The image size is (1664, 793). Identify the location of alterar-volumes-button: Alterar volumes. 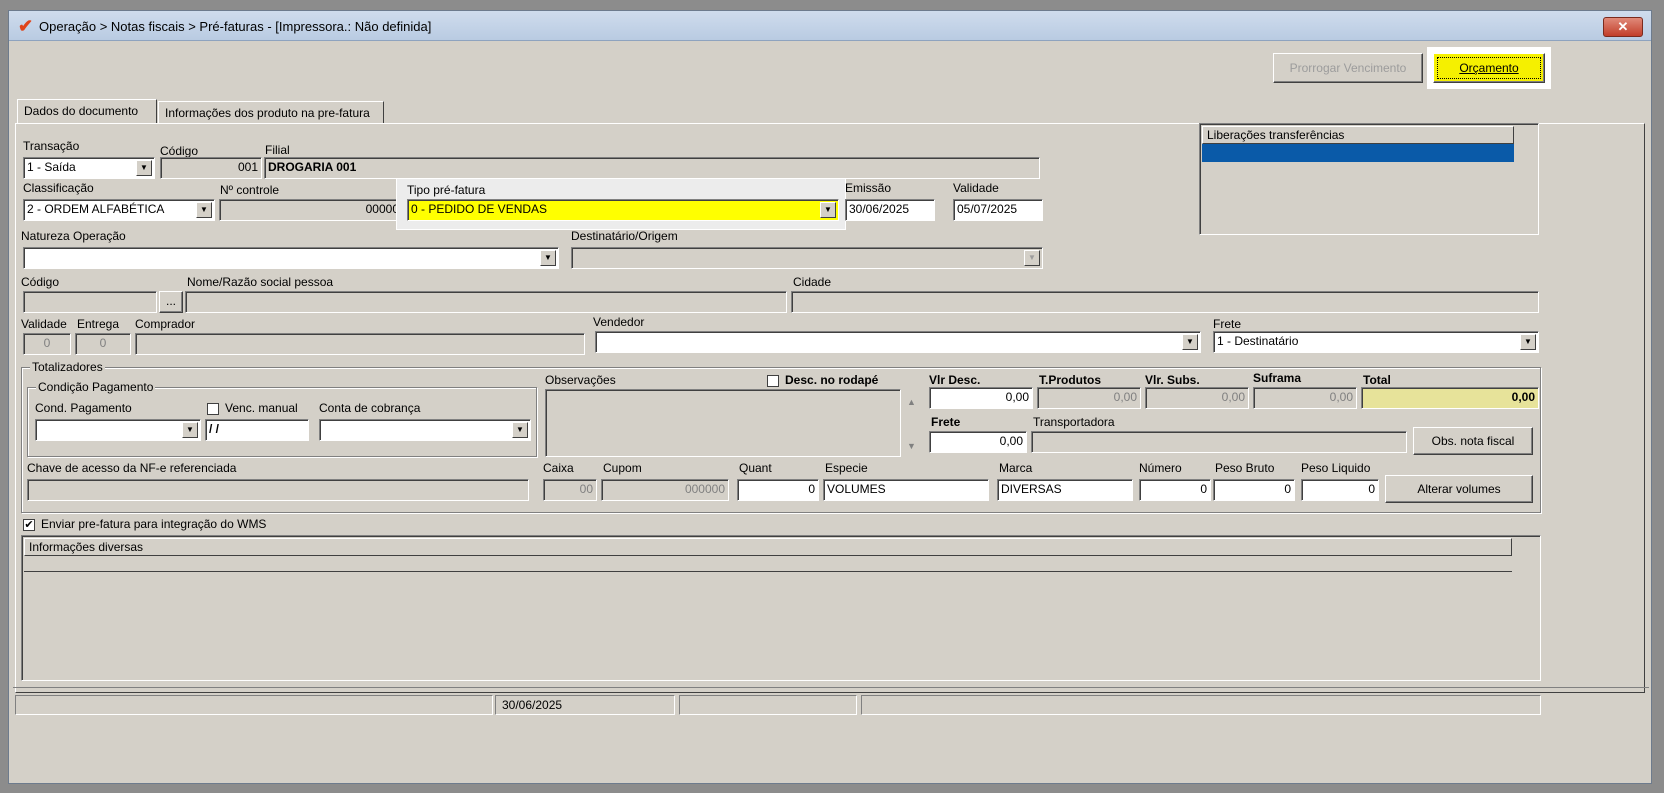
(1459, 489).